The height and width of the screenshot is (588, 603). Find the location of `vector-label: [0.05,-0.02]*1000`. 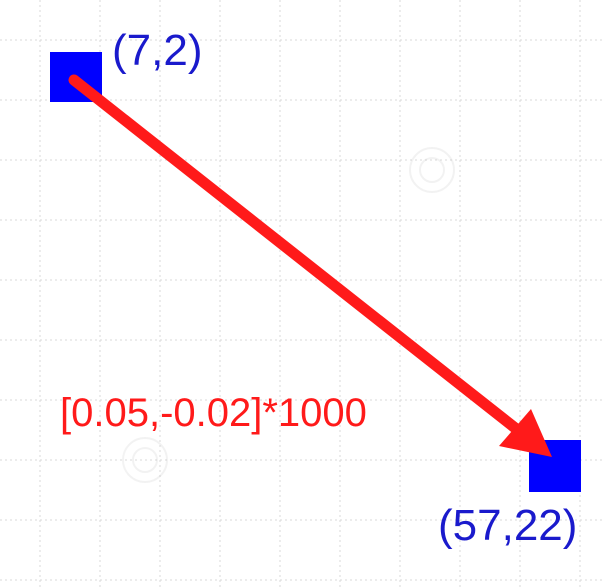

vector-label: [0.05,-0.02]*1000 is located at coordinates (213, 413).